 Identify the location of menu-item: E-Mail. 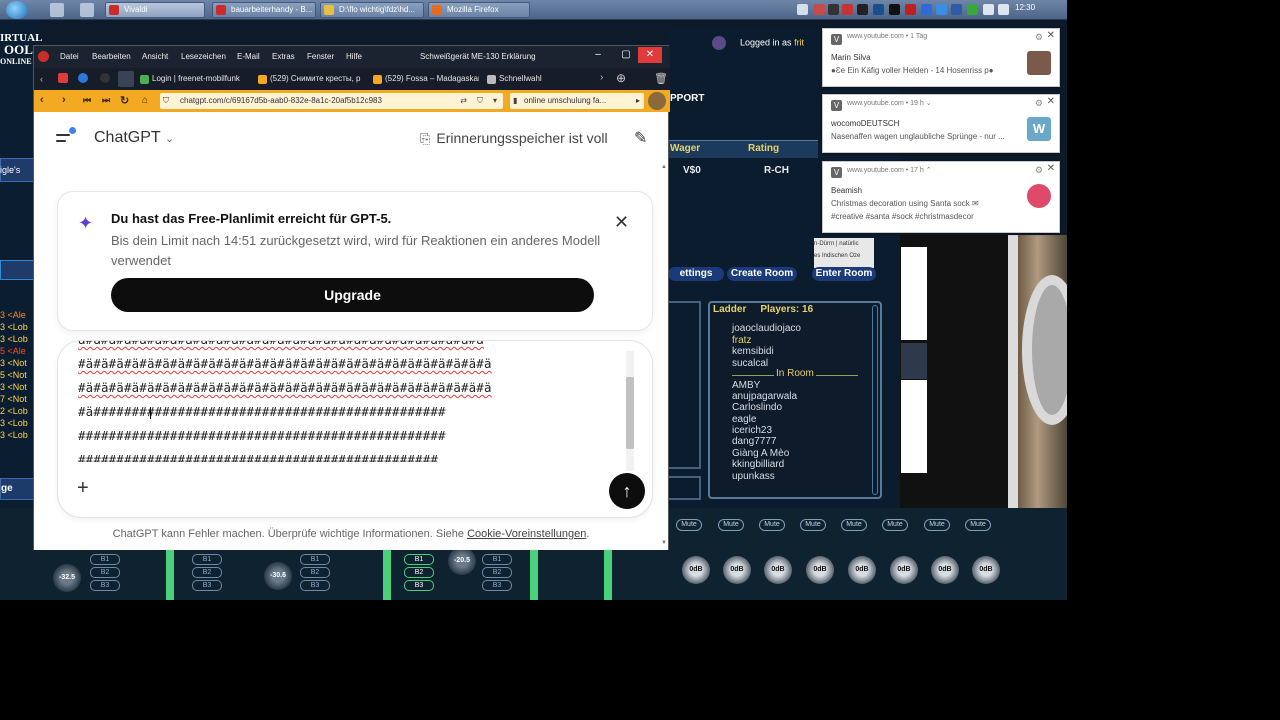
(248, 56).